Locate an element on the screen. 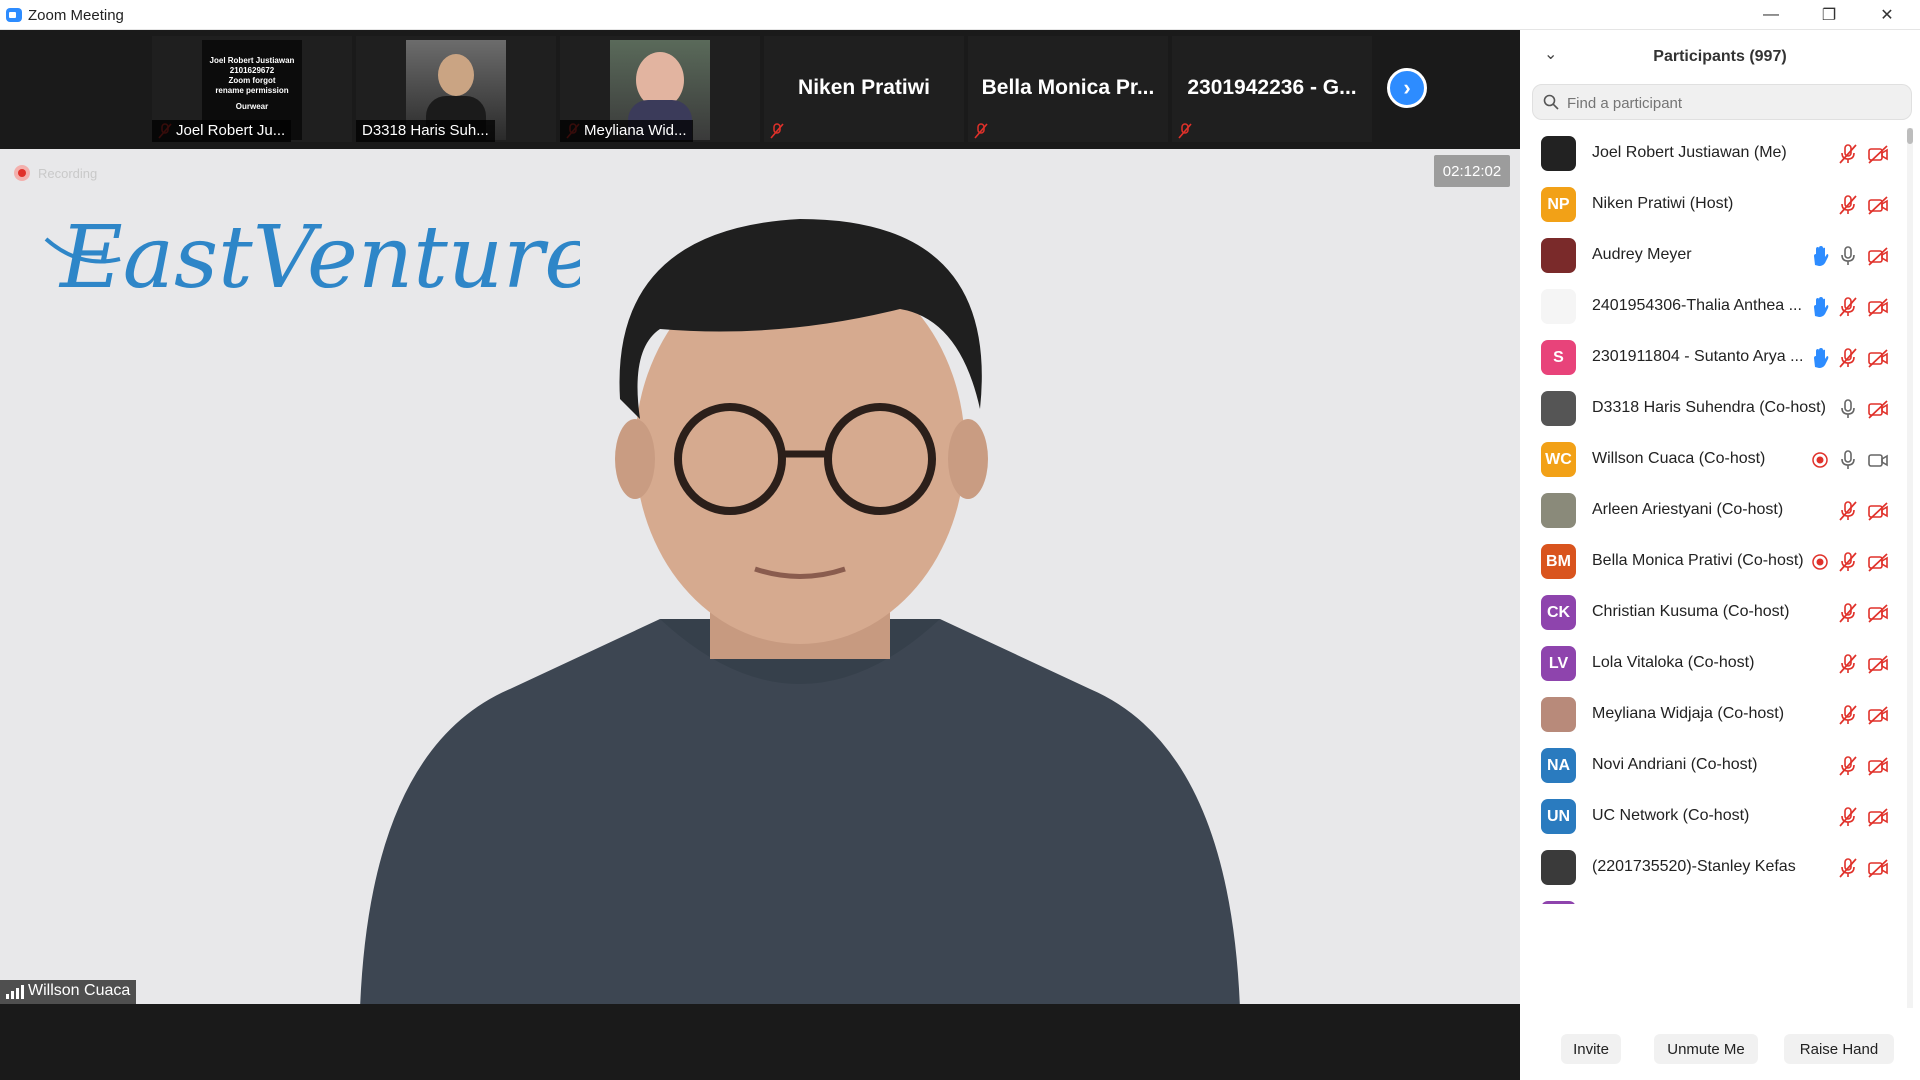  next-page-button: › is located at coordinates (1407, 88).